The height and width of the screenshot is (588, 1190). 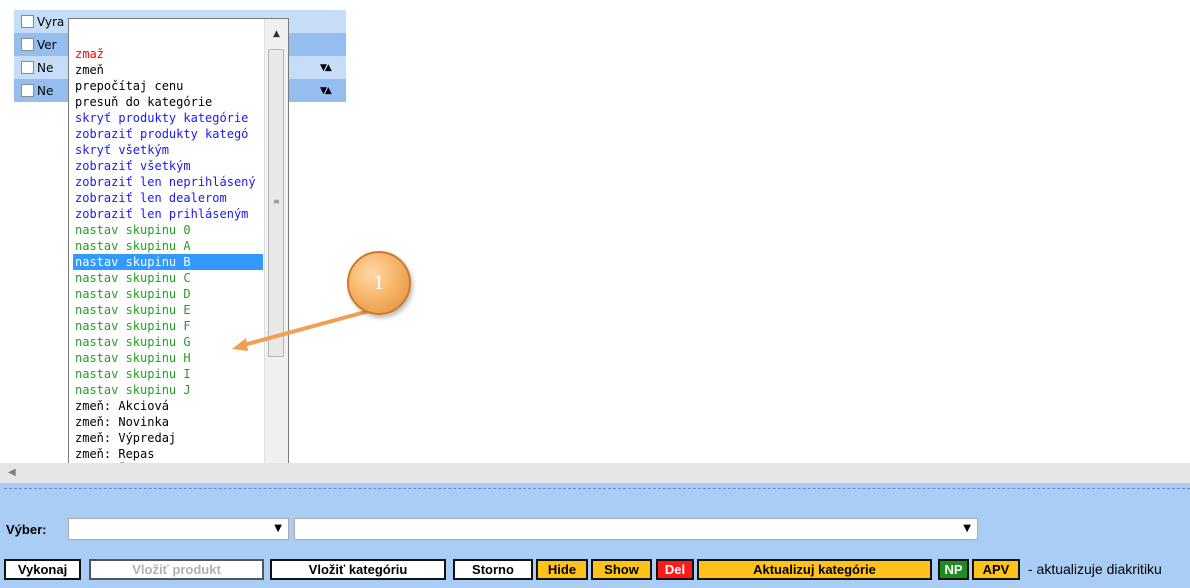 I want to click on dropdown-option: zobraziť len dealerom, so click(x=168, y=198).